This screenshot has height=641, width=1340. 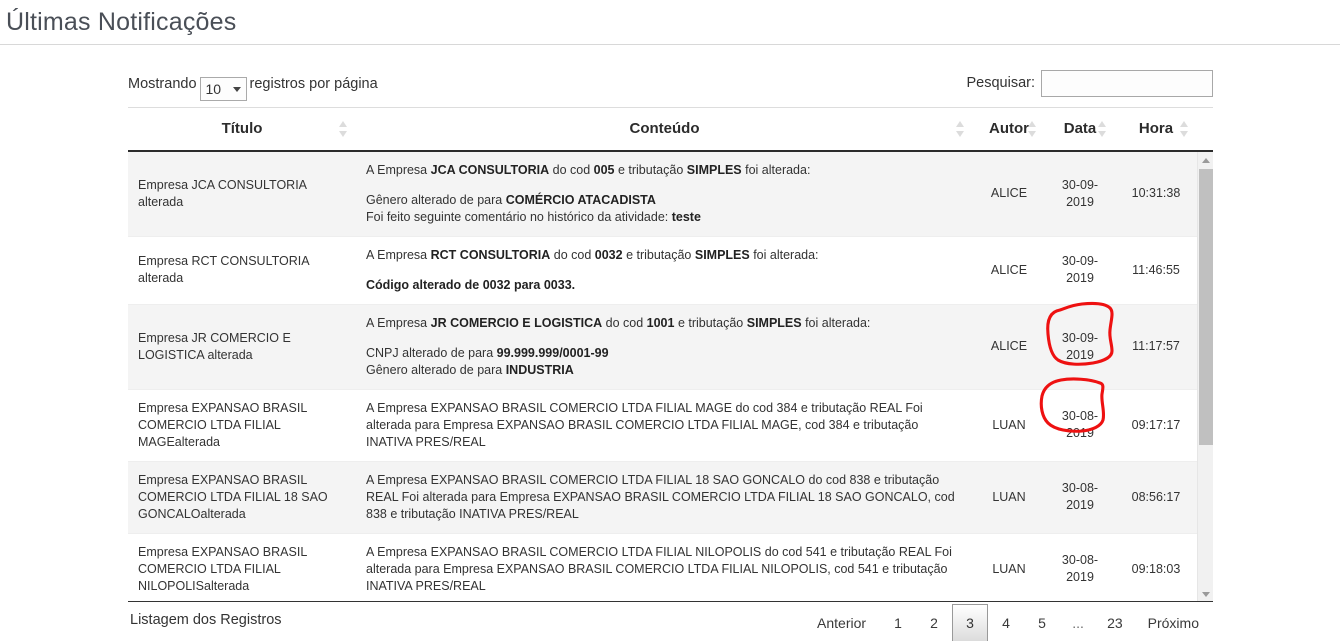 I want to click on search-control: Pesquisar:, so click(x=1089, y=83).